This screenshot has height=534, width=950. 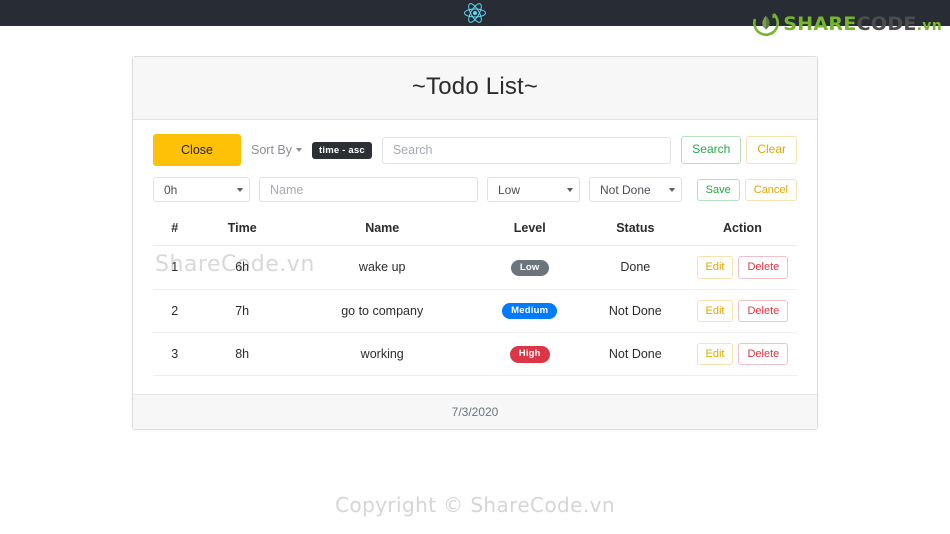 I want to click on add-todo-form: 0h Low Not Done Save Cancel, so click(x=475, y=190).